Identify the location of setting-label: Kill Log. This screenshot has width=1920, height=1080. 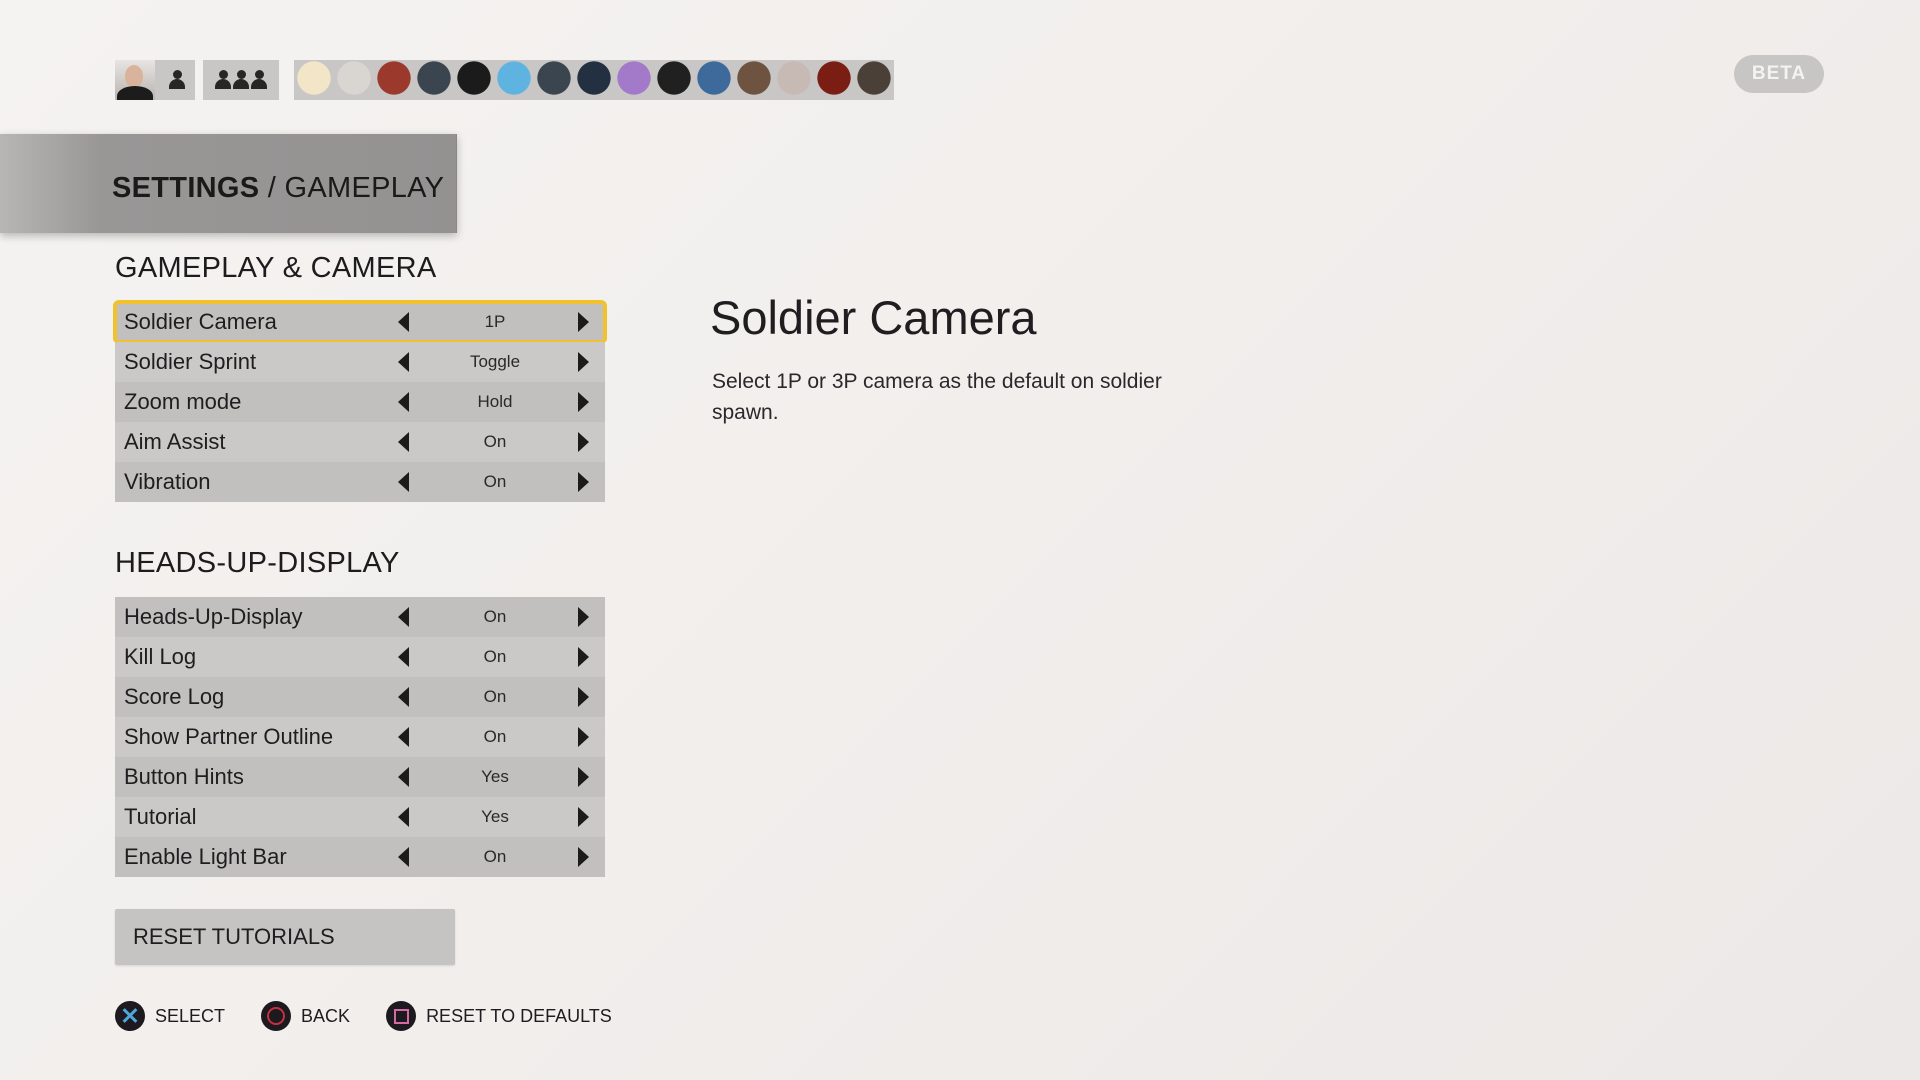
(160, 656).